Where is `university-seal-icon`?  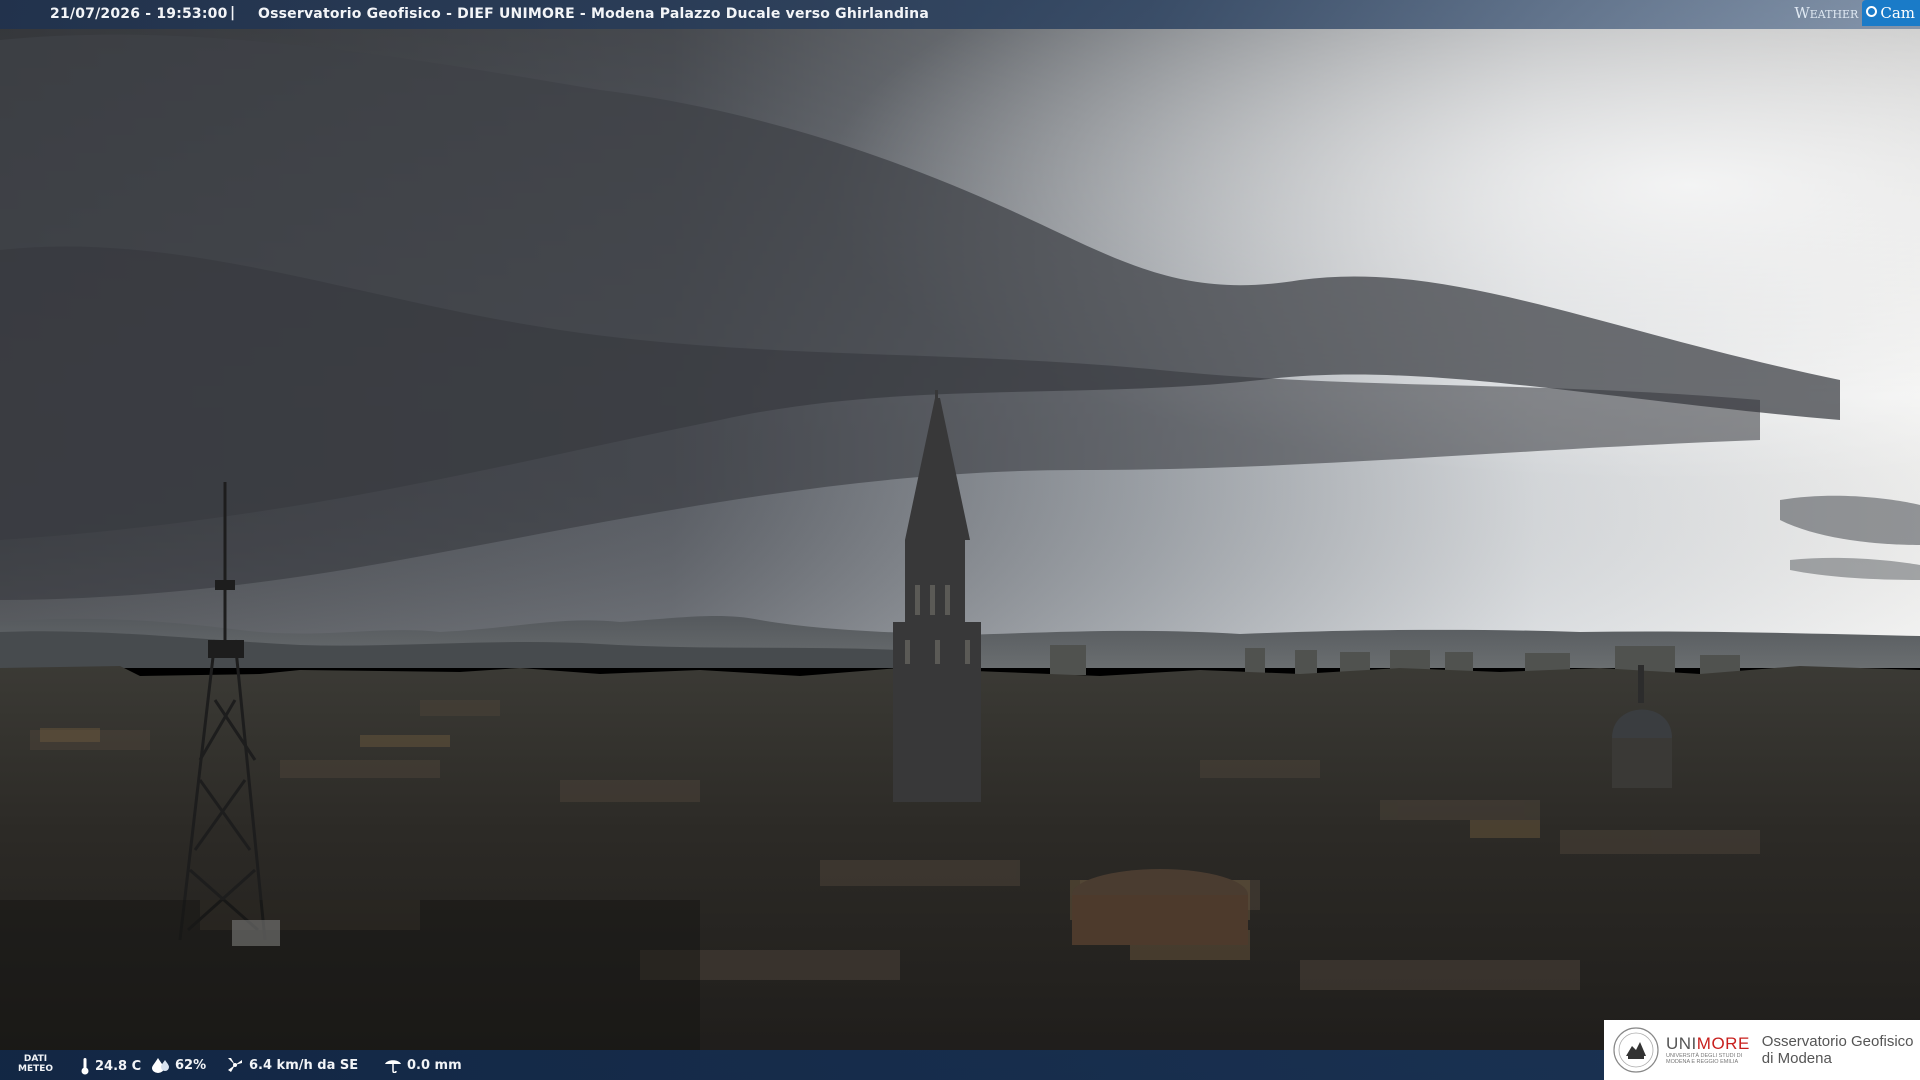
university-seal-icon is located at coordinates (1636, 1050).